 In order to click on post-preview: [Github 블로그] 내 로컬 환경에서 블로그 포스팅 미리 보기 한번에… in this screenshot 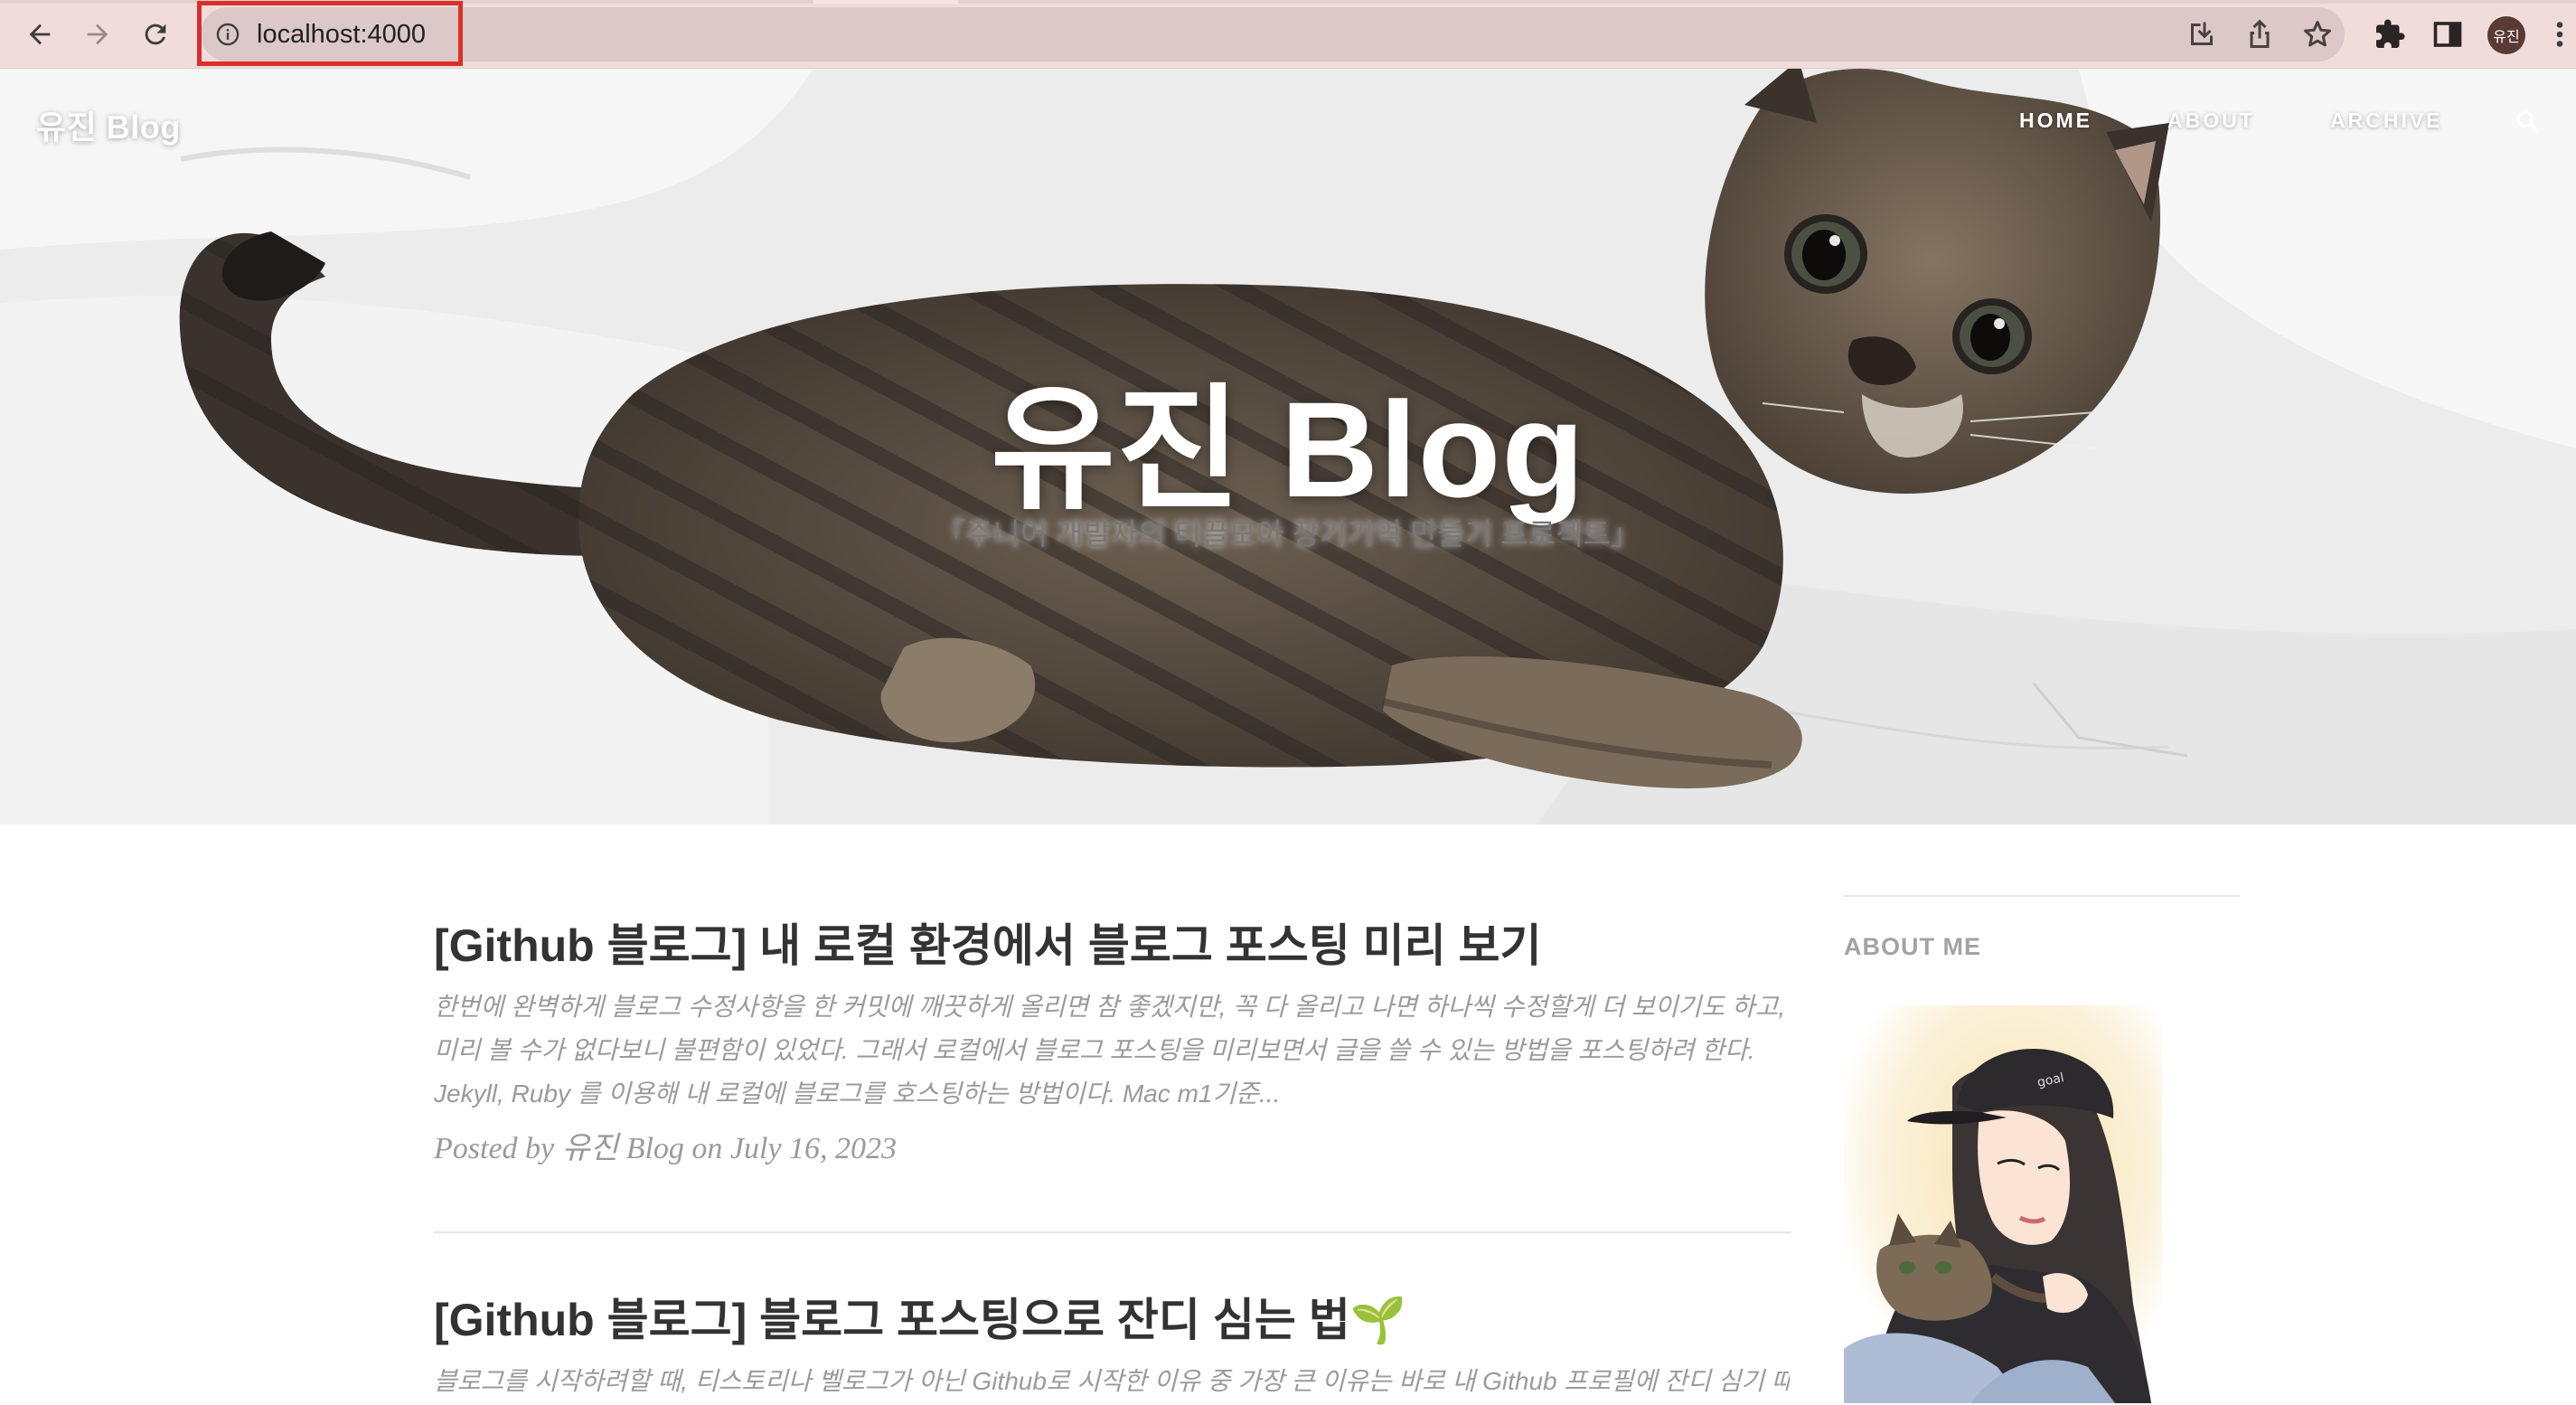, I will do `click(1112, 1043)`.